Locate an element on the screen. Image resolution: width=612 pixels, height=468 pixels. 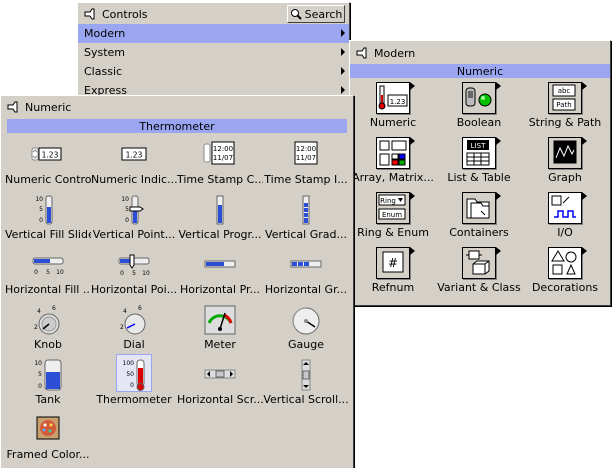
modern-titlebar: Modern is located at coordinates (480, 53).